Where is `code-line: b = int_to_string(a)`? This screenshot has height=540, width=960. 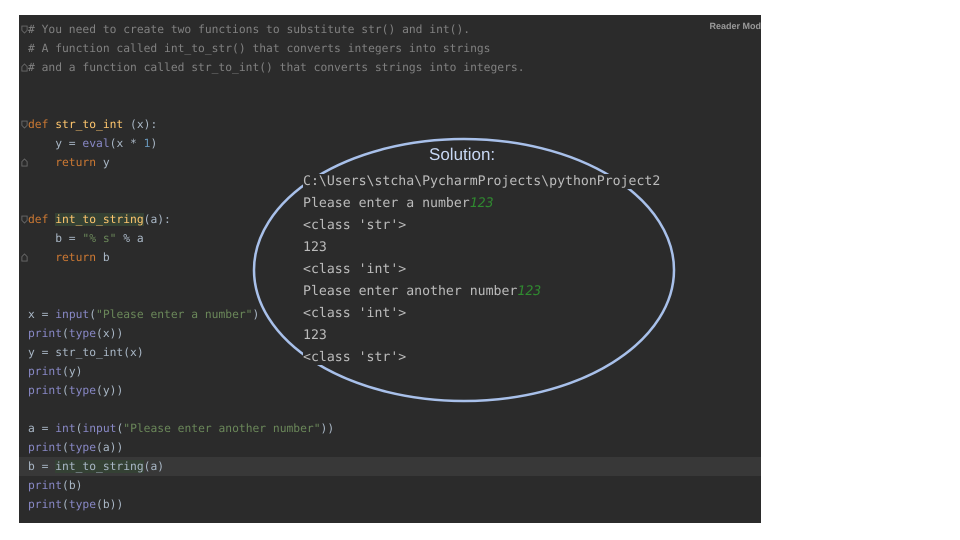 code-line: b = int_to_string(a) is located at coordinates (96, 466).